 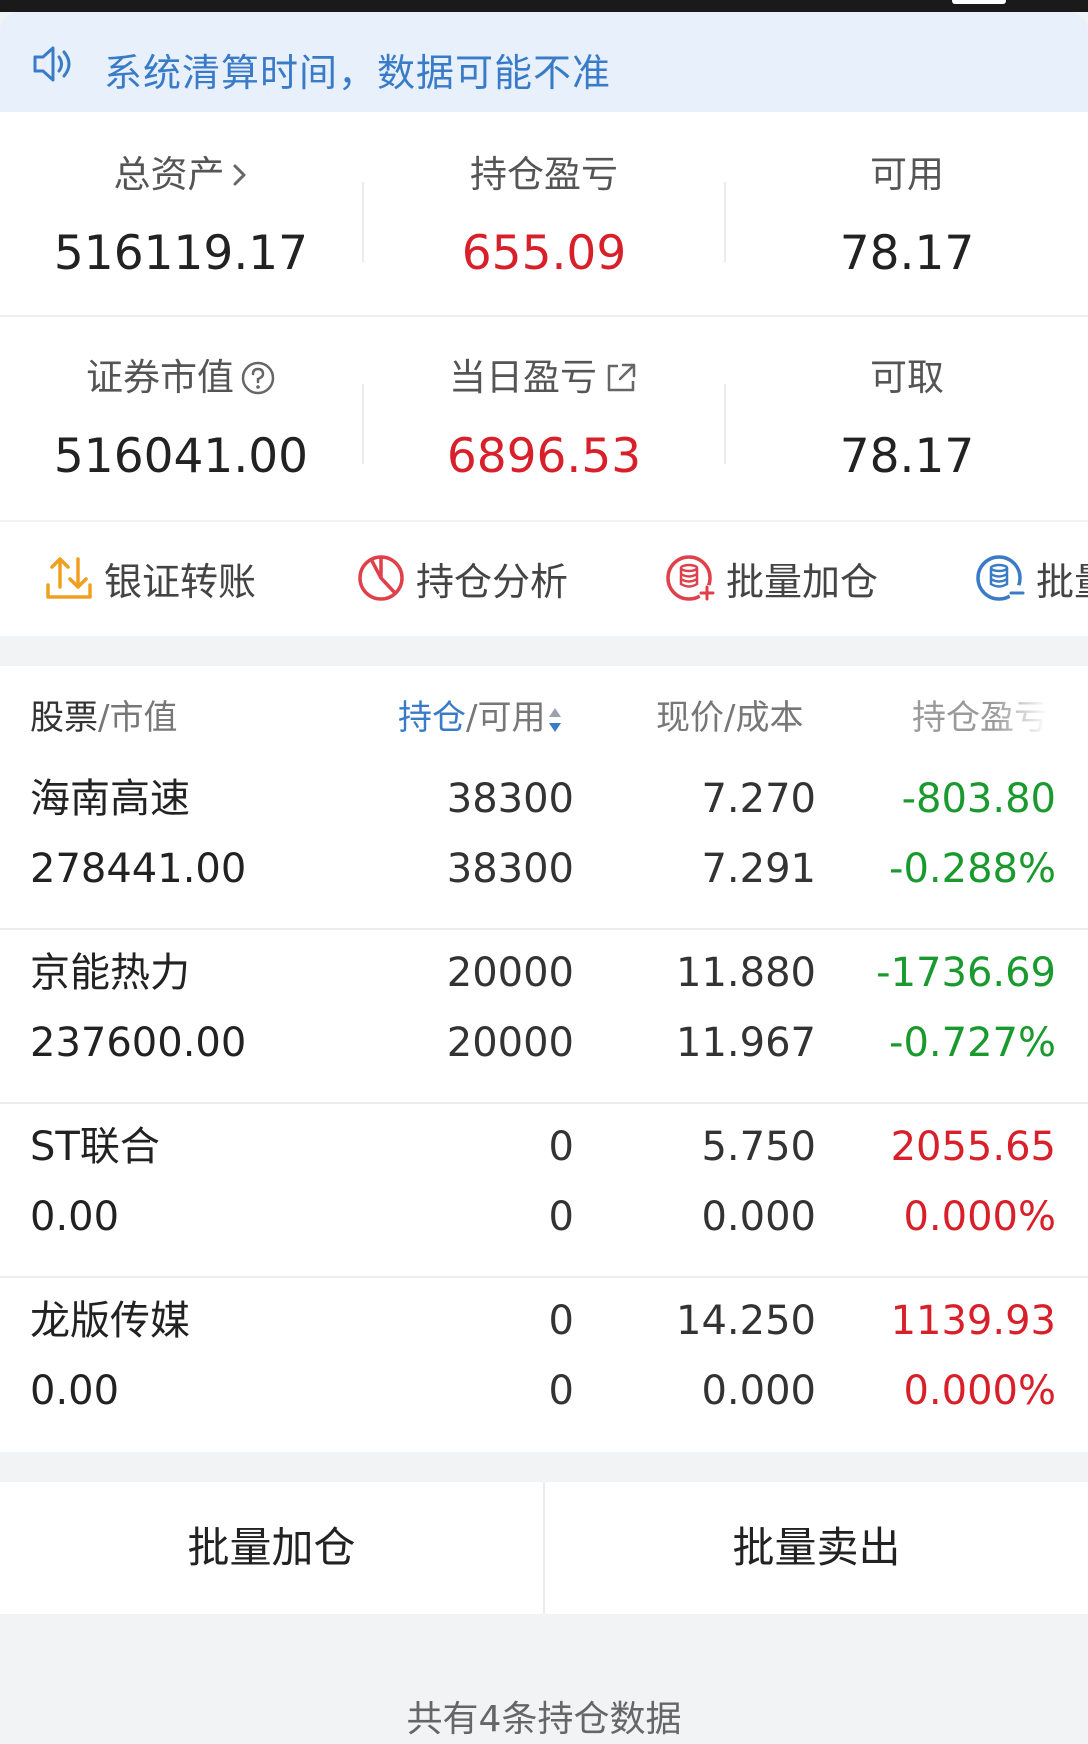 I want to click on position-pnl-value: 655.09, so click(x=544, y=253).